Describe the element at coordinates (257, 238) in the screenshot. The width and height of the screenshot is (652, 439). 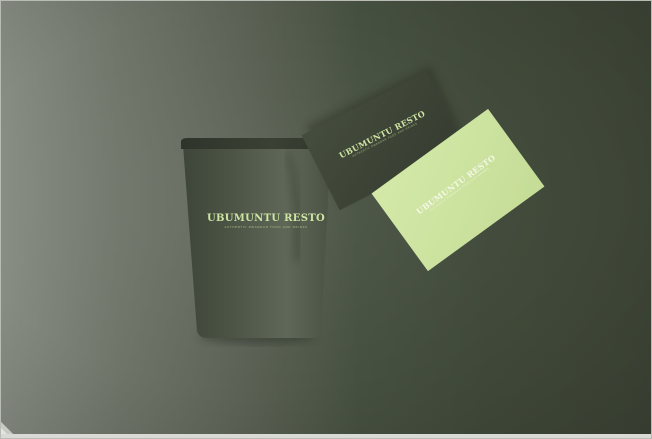
I see `paper-cup` at that location.